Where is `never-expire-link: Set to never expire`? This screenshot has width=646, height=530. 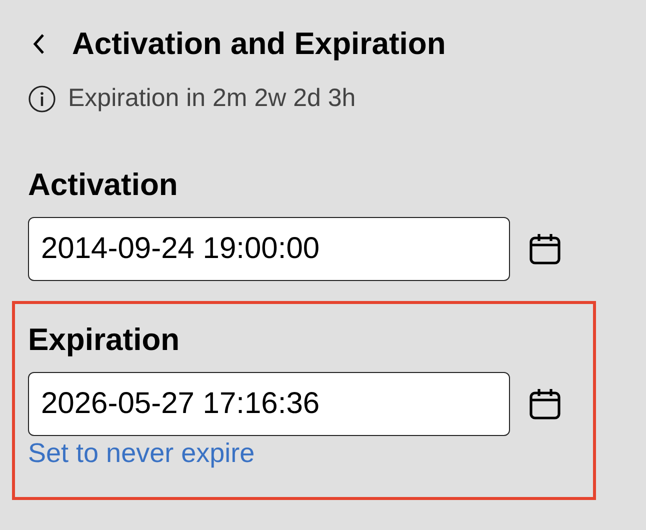 never-expire-link: Set to never expire is located at coordinates (141, 453).